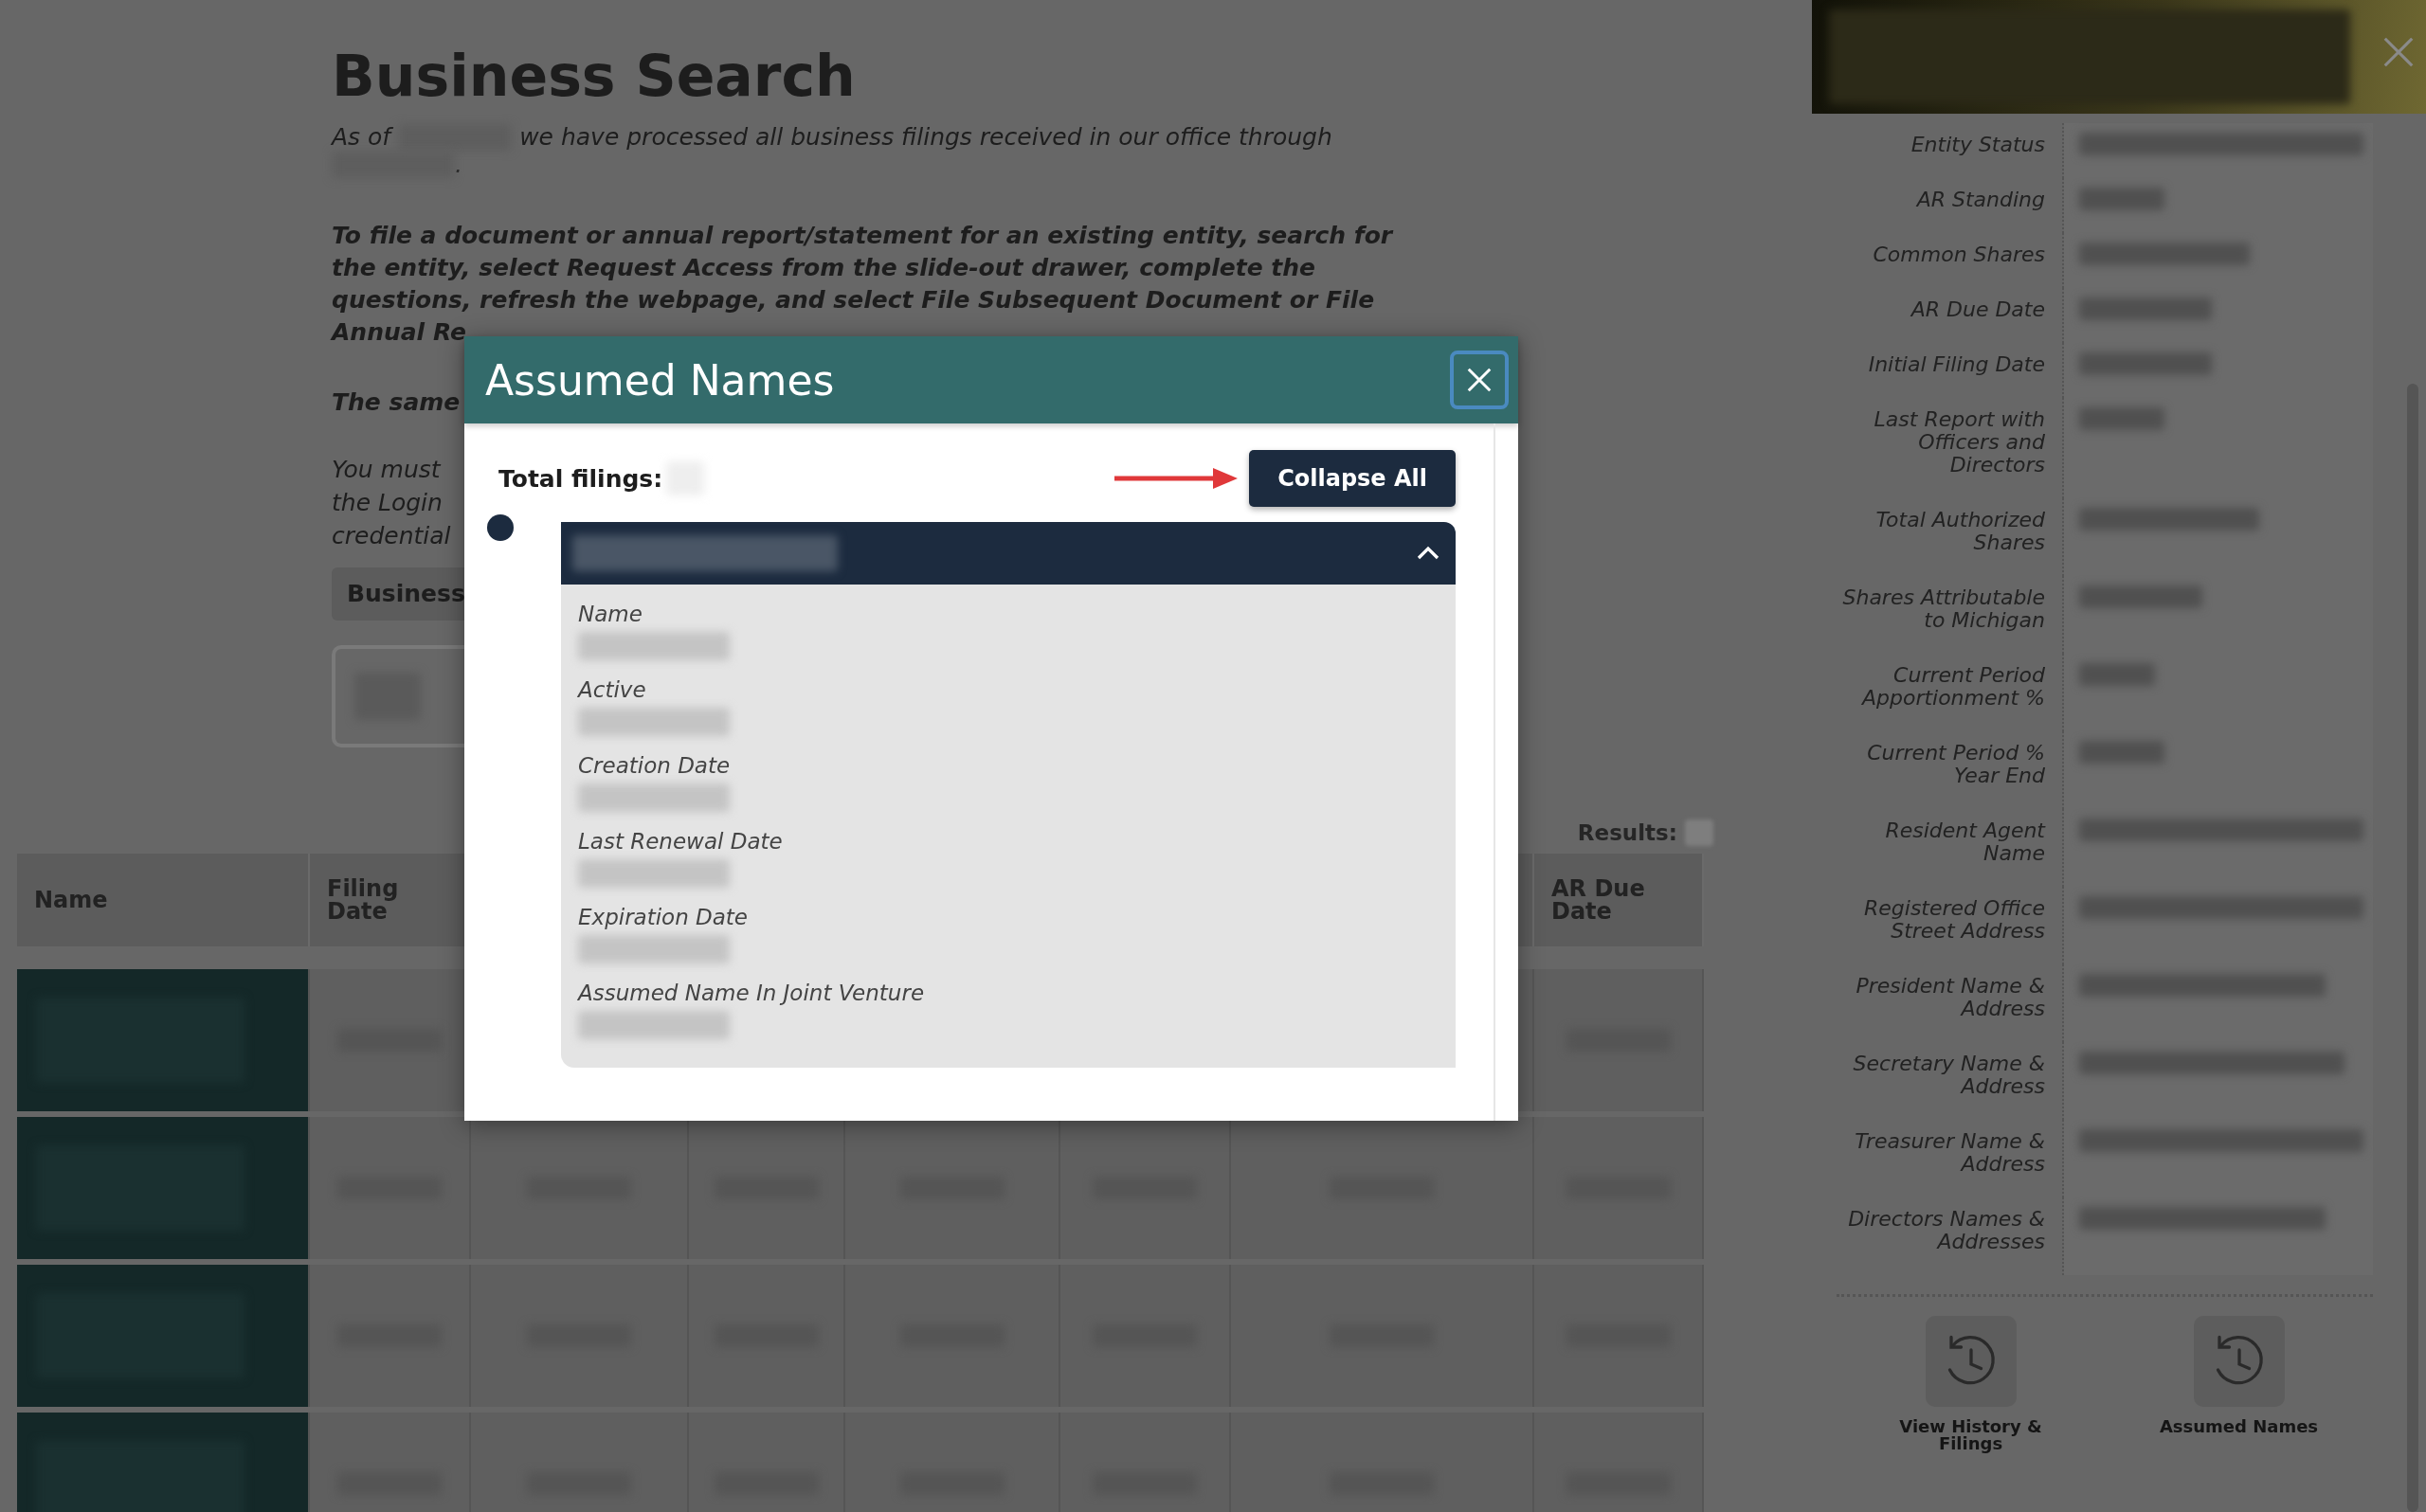 The height and width of the screenshot is (1512, 2426). I want to click on dialog-title: Assumed Names, so click(660, 380).